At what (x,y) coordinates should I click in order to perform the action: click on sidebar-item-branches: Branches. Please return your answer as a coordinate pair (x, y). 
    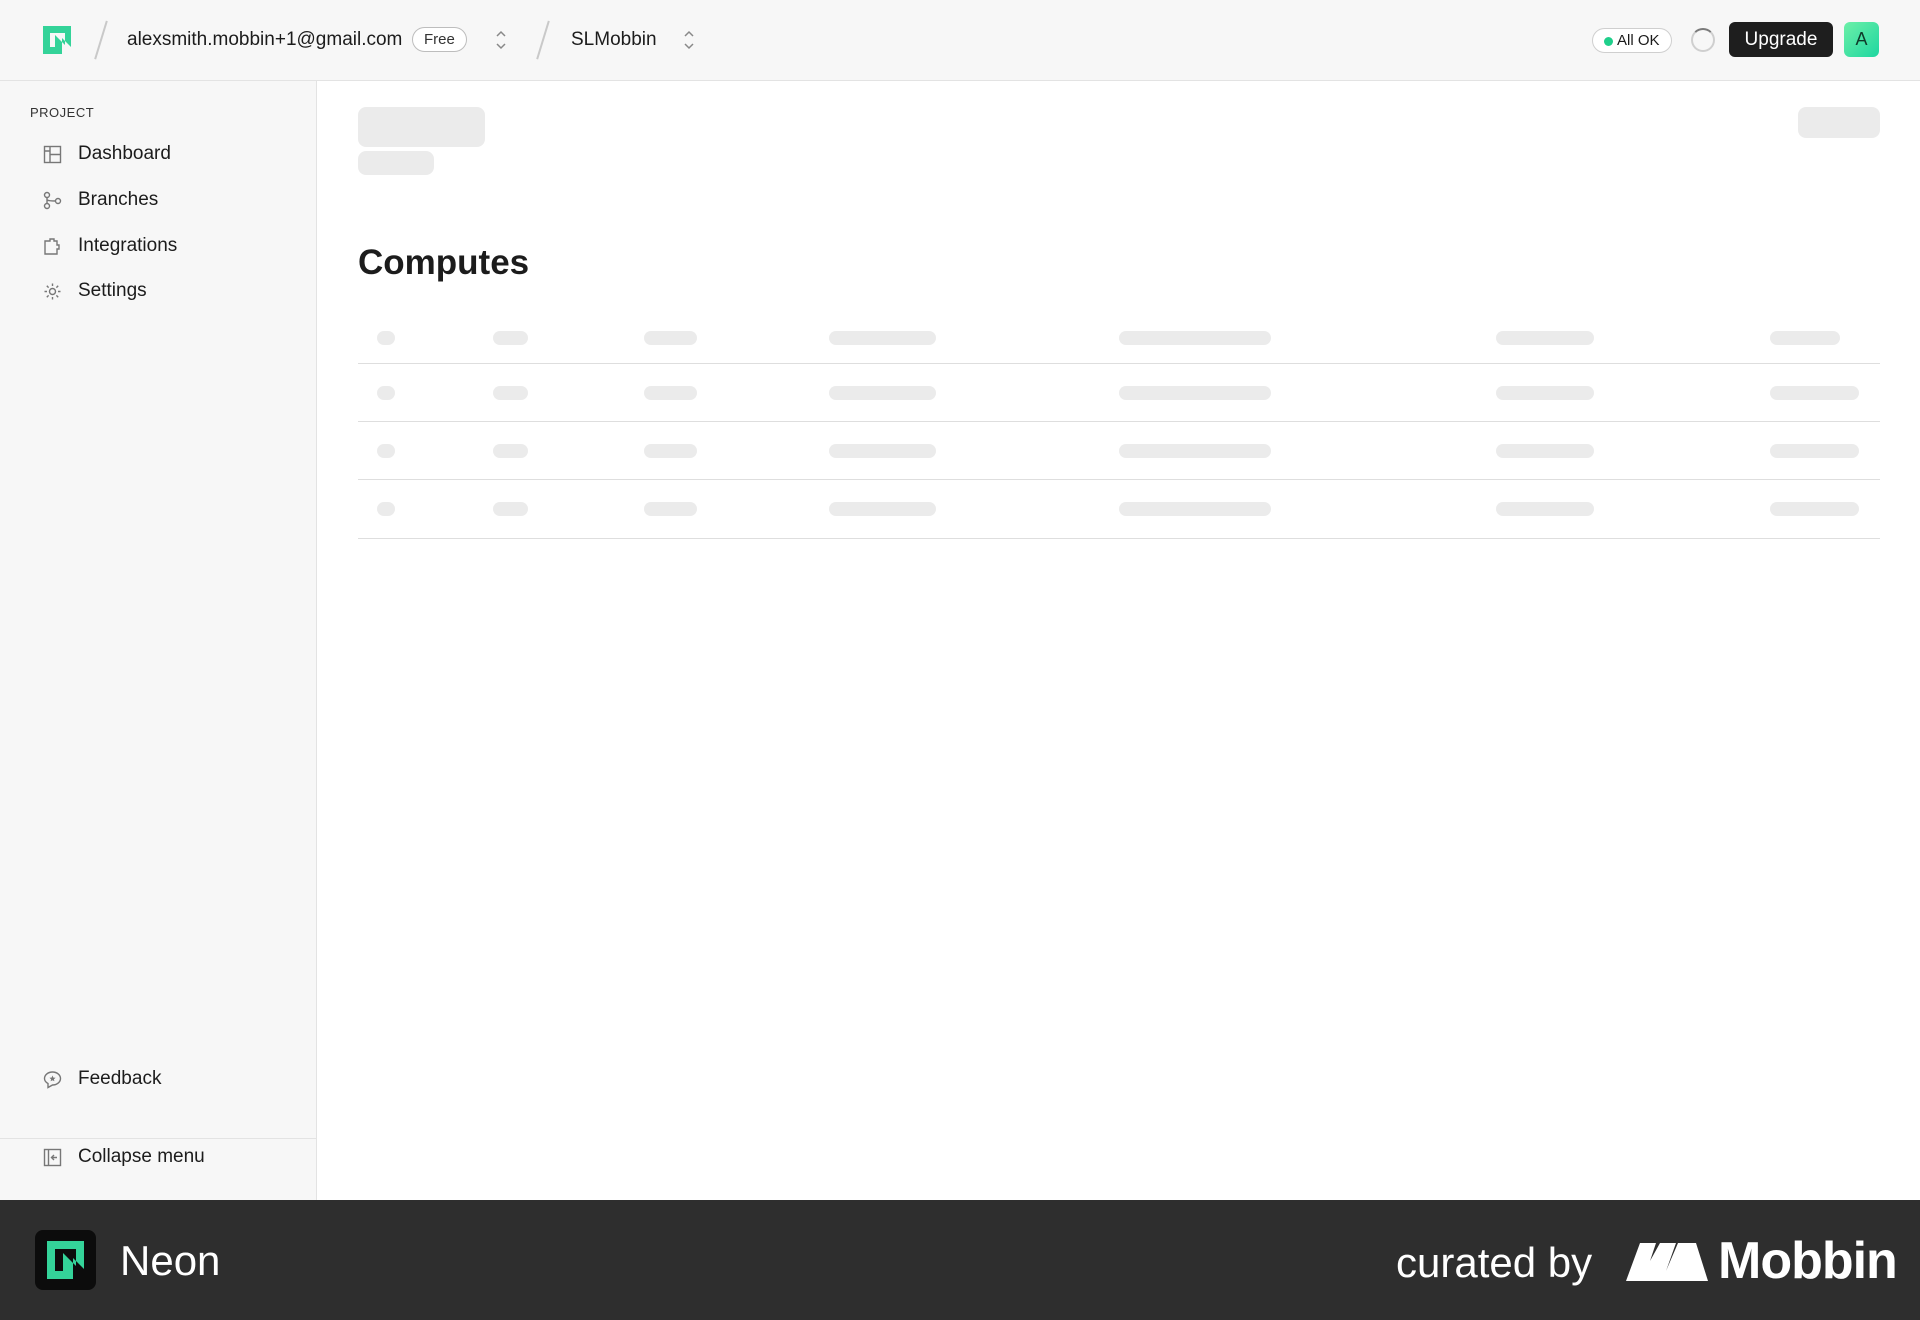
    Looking at the image, I should click on (165, 200).